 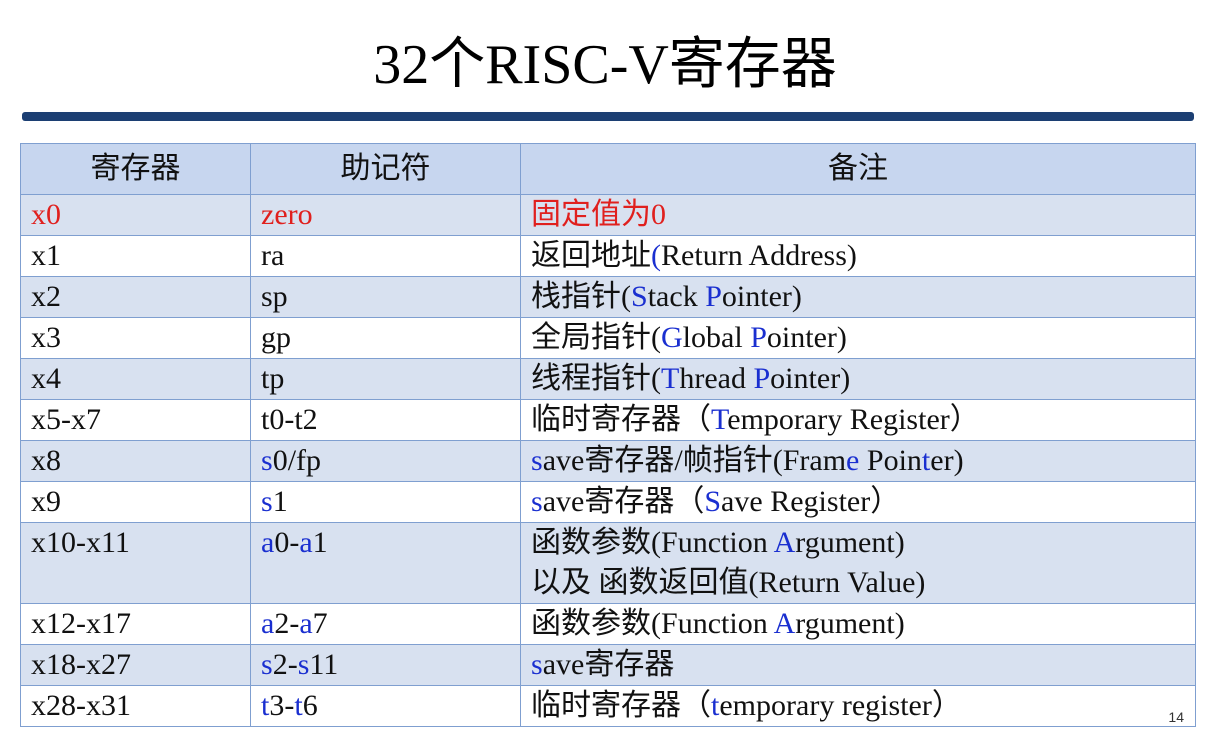 I want to click on register-cell: x0, so click(x=135, y=215).